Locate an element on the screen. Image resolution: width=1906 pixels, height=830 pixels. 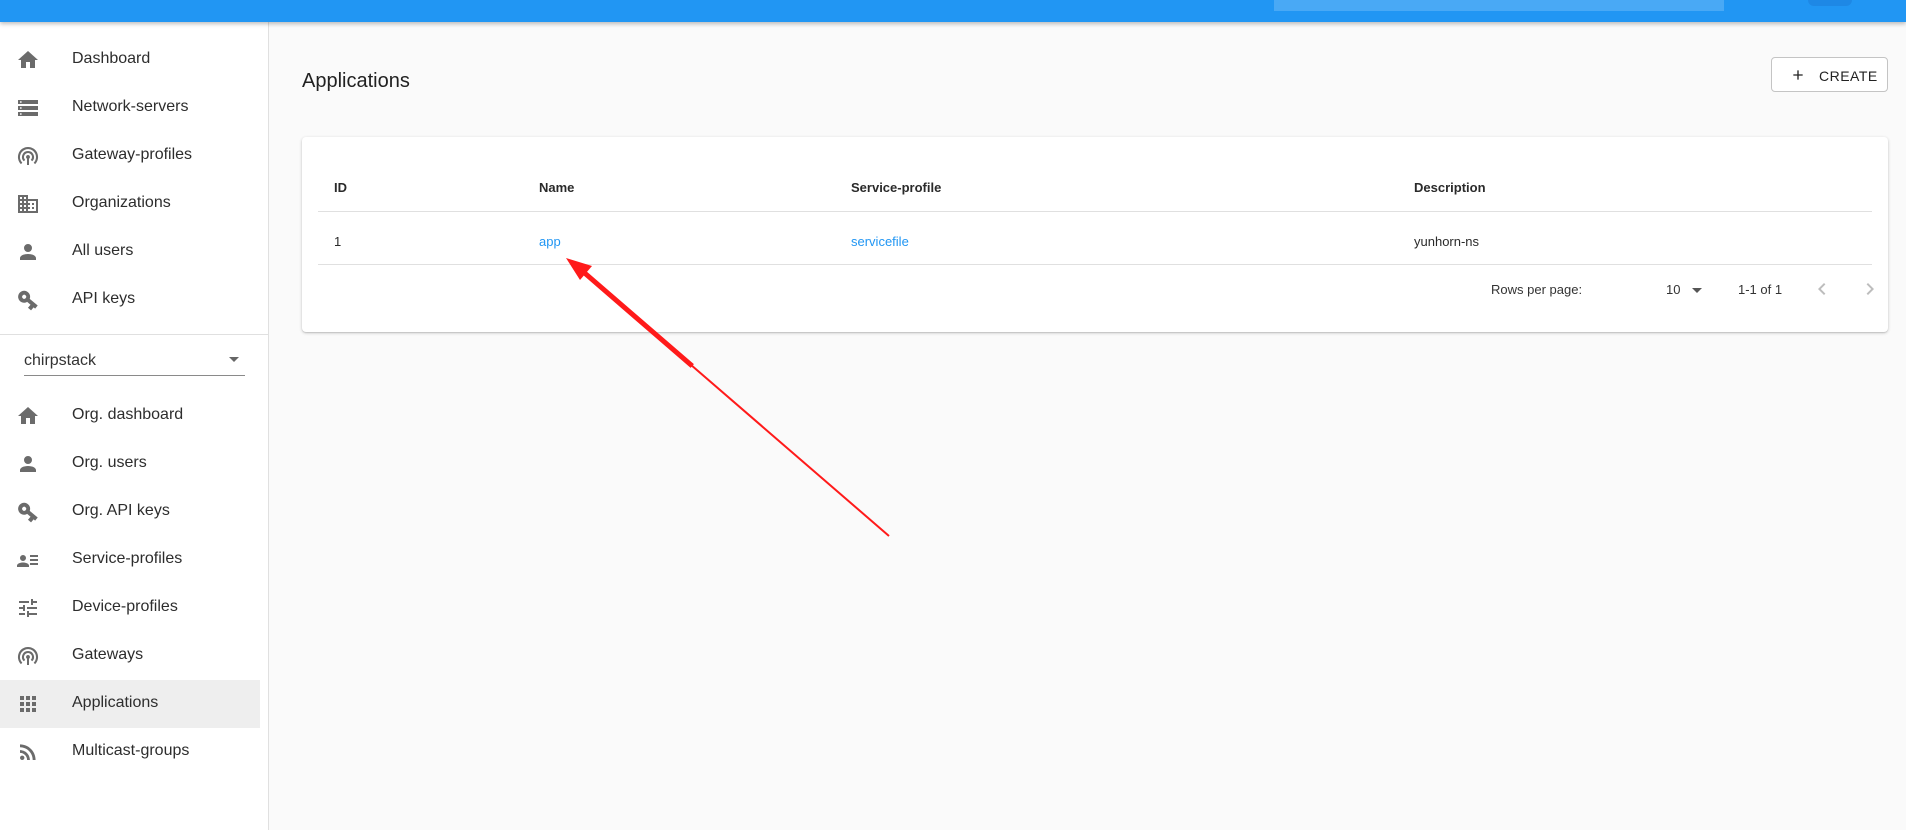
cell-description: yunhorn-ns is located at coordinates (1447, 241).